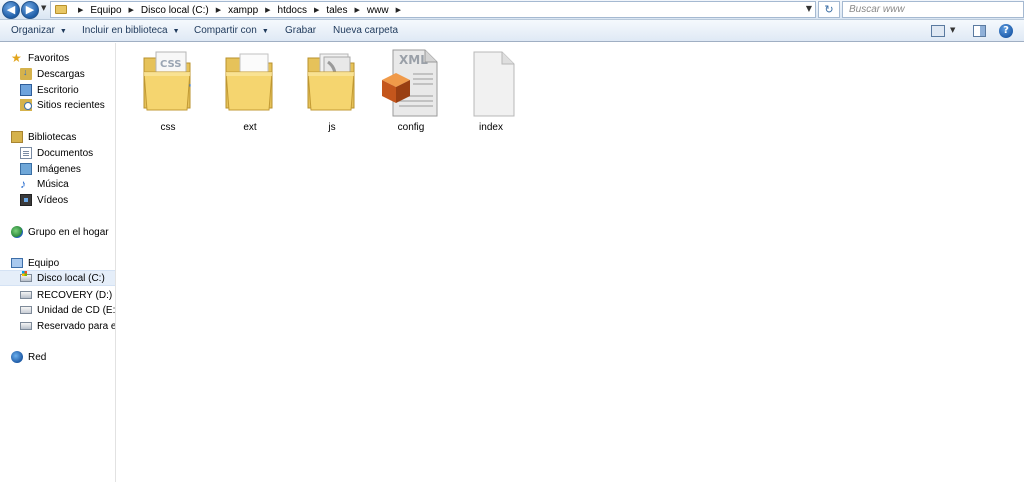 The image size is (1024, 482). I want to click on new-folder-label: Nueva carpeta, so click(366, 30).